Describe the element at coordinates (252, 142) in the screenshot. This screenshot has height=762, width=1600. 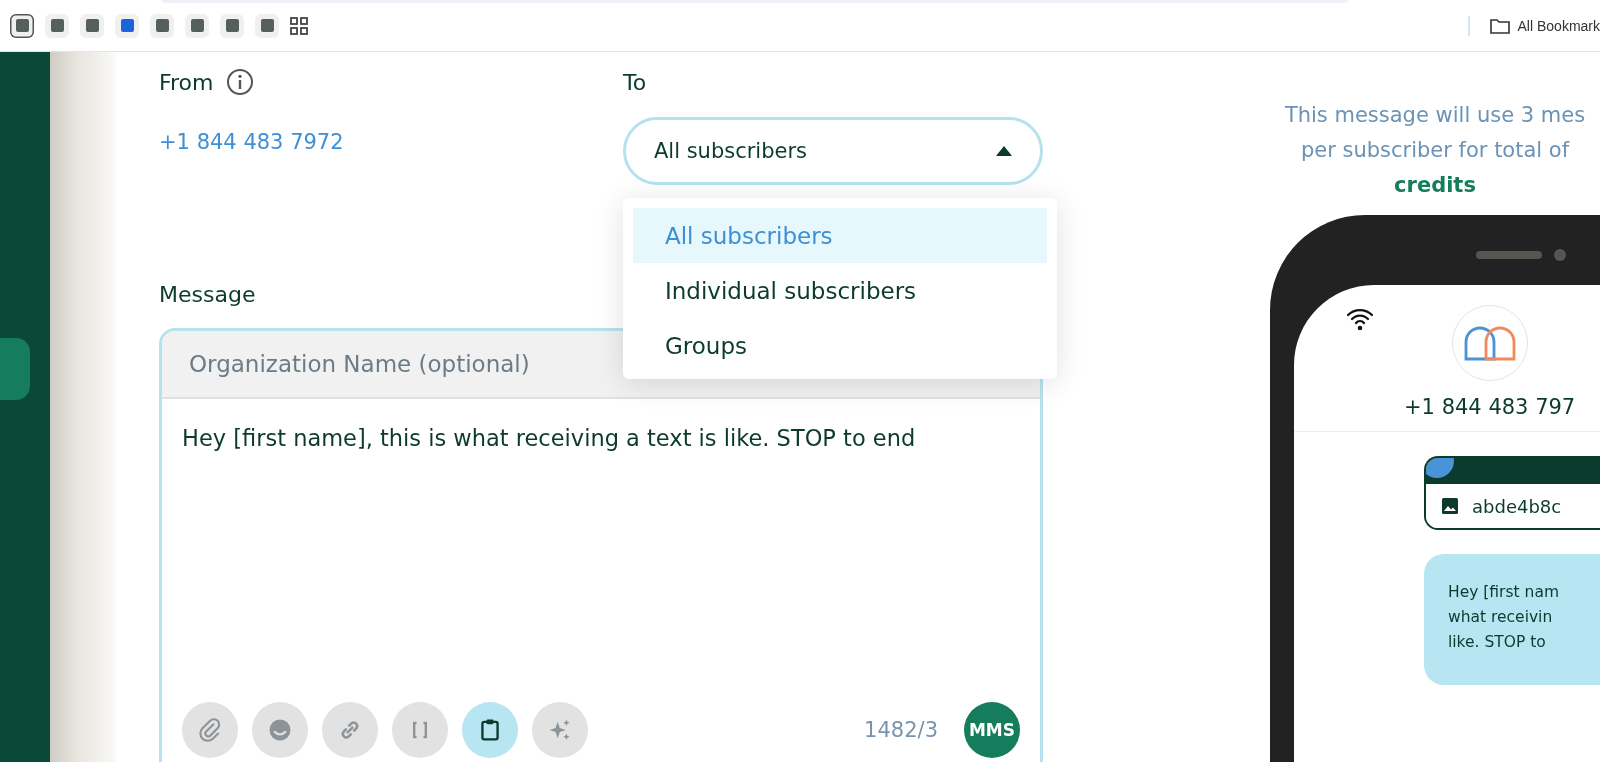
I see `from-number: +1 844 483 7972` at that location.